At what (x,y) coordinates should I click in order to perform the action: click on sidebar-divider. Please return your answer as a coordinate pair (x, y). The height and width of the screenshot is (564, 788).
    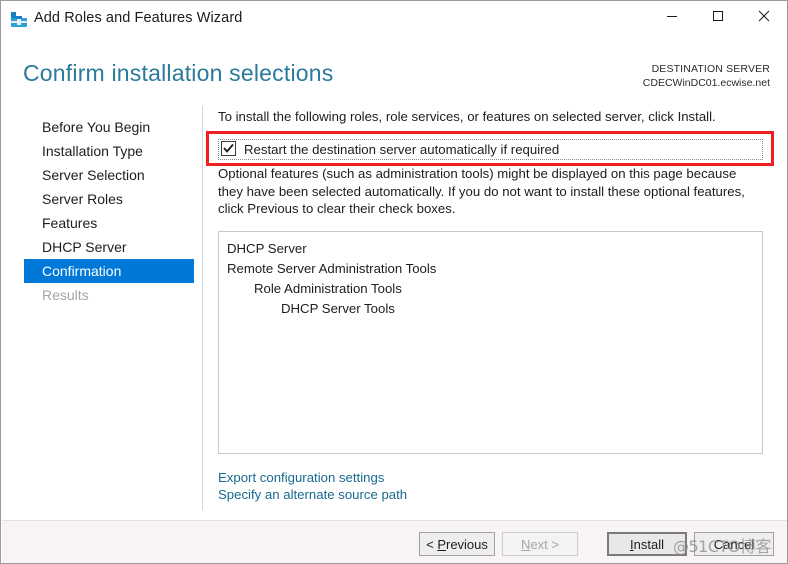
    Looking at the image, I should click on (202, 308).